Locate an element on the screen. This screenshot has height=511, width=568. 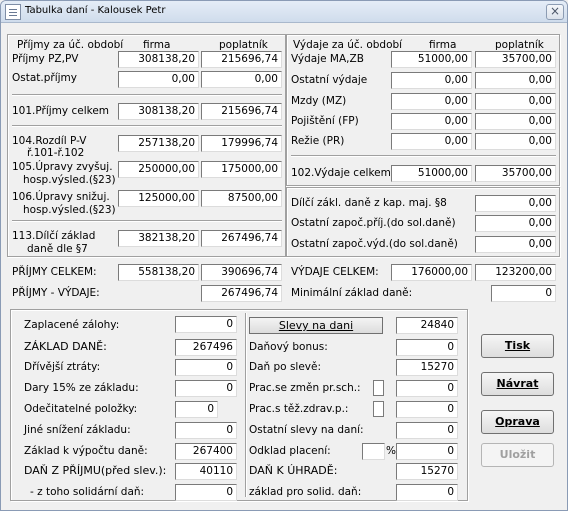
rezie-firma-field: 0,00 is located at coordinates (431, 141).